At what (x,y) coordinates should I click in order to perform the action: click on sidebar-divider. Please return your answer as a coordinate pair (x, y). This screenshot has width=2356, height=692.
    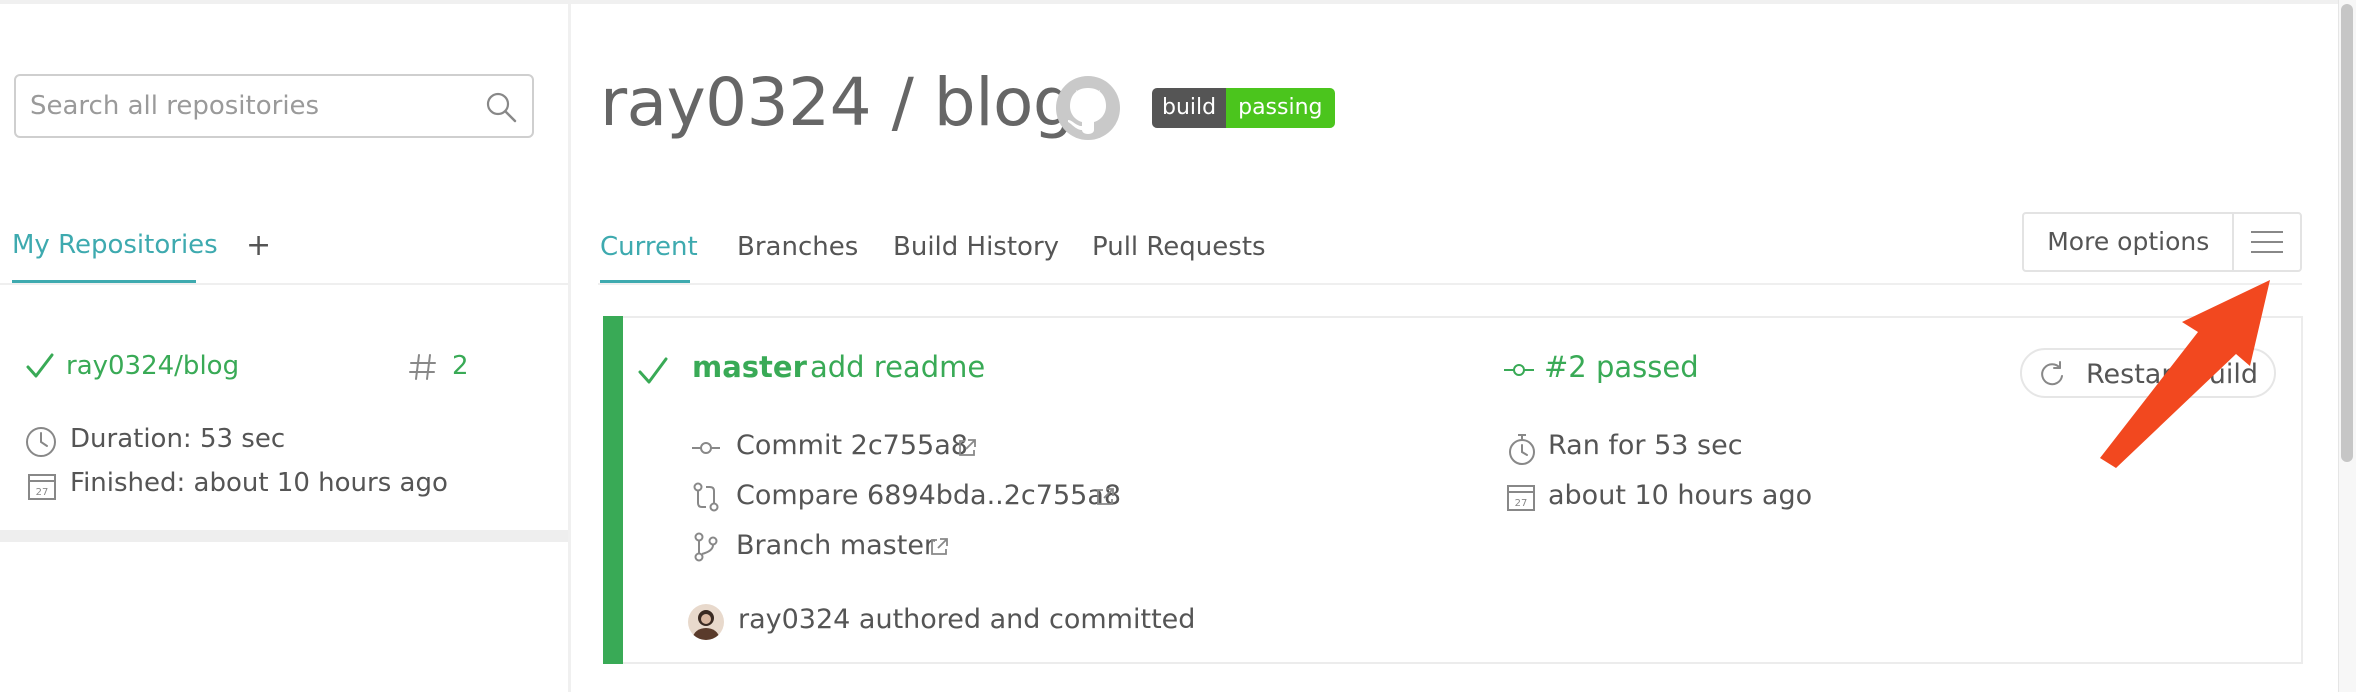
    Looking at the image, I should click on (569, 348).